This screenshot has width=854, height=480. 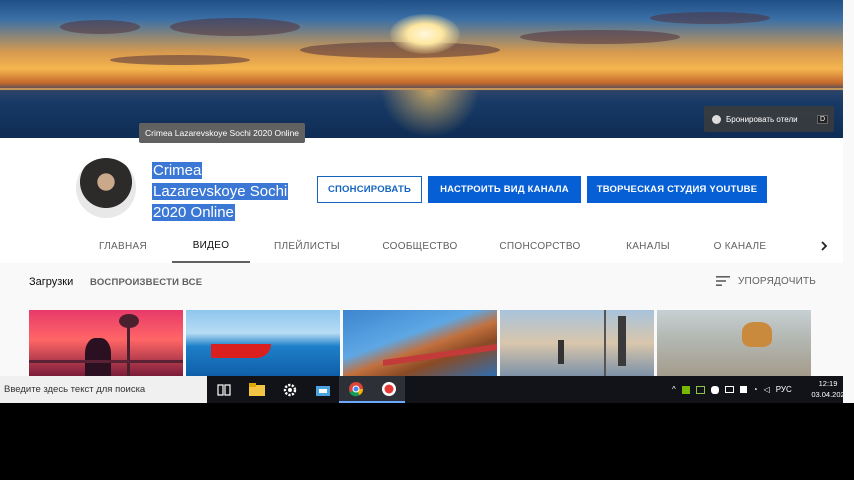 What do you see at coordinates (729, 389) in the screenshot?
I see `power-icon` at bounding box center [729, 389].